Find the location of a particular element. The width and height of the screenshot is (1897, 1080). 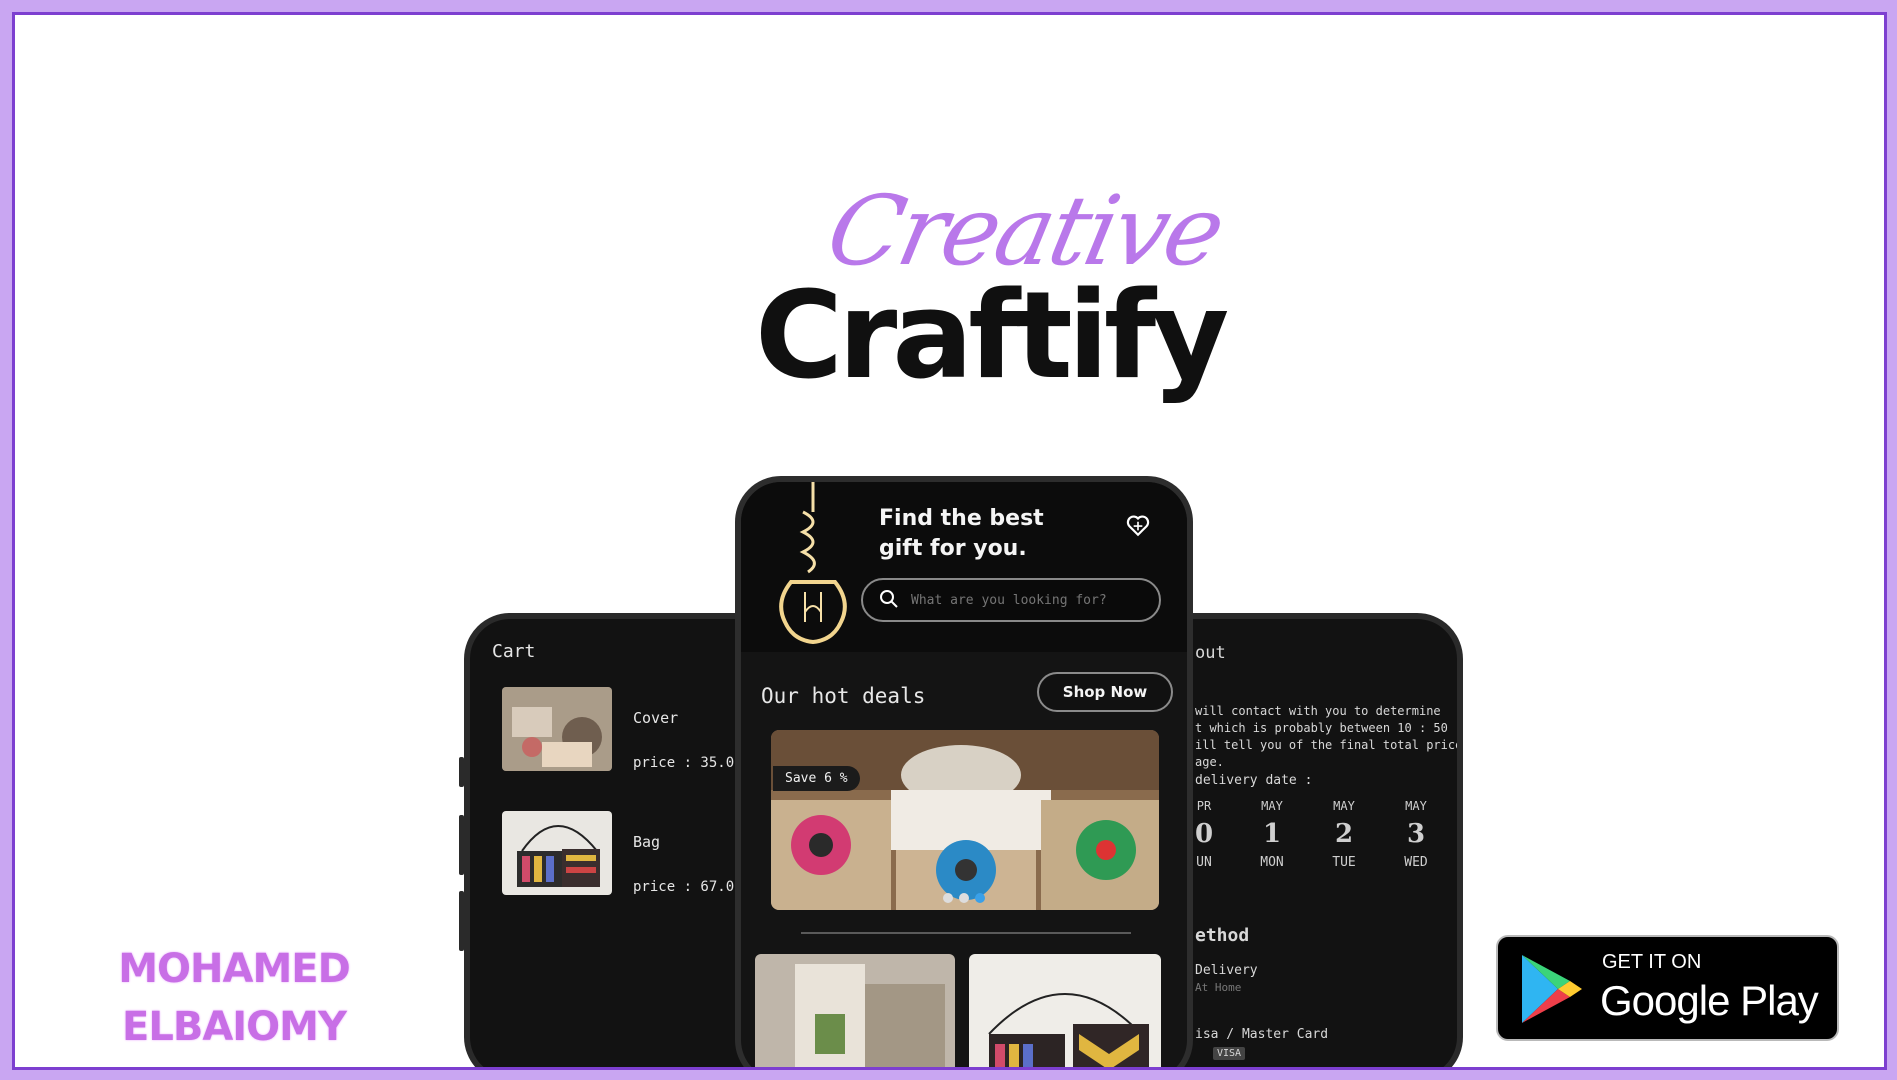

date-weekday: WED is located at coordinates (1416, 862).